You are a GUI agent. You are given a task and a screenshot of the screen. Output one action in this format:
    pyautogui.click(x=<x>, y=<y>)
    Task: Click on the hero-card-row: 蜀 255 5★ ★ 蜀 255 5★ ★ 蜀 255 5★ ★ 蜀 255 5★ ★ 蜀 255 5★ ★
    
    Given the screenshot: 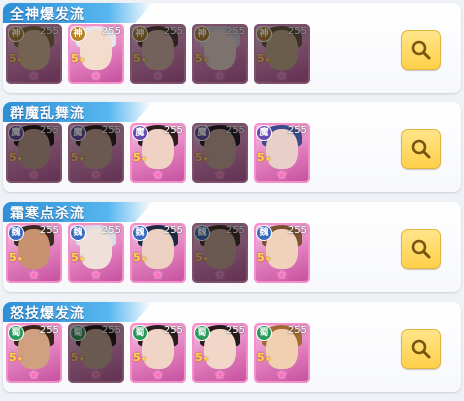 What is the action you would take?
    pyautogui.click(x=161, y=353)
    